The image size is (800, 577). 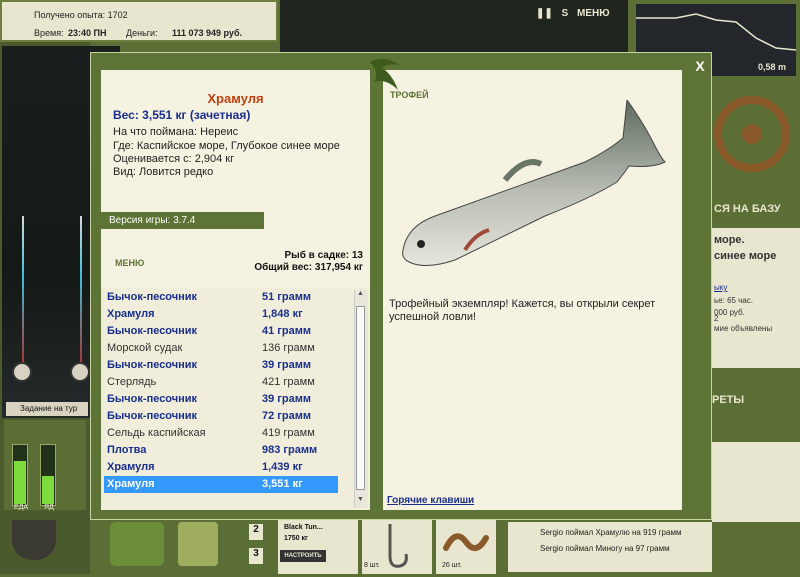 What do you see at coordinates (360, 502) in the screenshot?
I see `scroll-down-icon: ▼` at bounding box center [360, 502].